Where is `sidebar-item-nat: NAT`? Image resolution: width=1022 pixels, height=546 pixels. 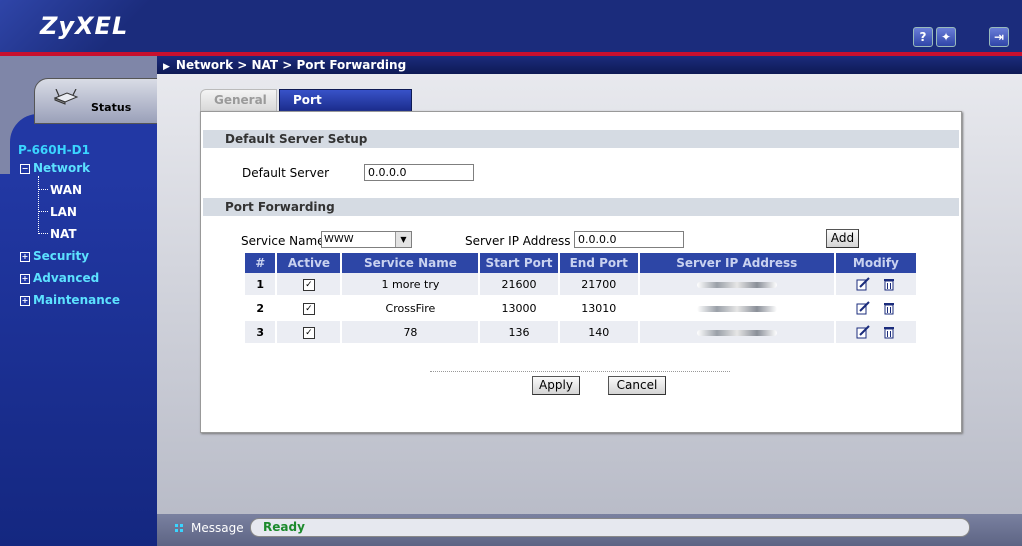
sidebar-item-nat: NAT is located at coordinates (63, 234).